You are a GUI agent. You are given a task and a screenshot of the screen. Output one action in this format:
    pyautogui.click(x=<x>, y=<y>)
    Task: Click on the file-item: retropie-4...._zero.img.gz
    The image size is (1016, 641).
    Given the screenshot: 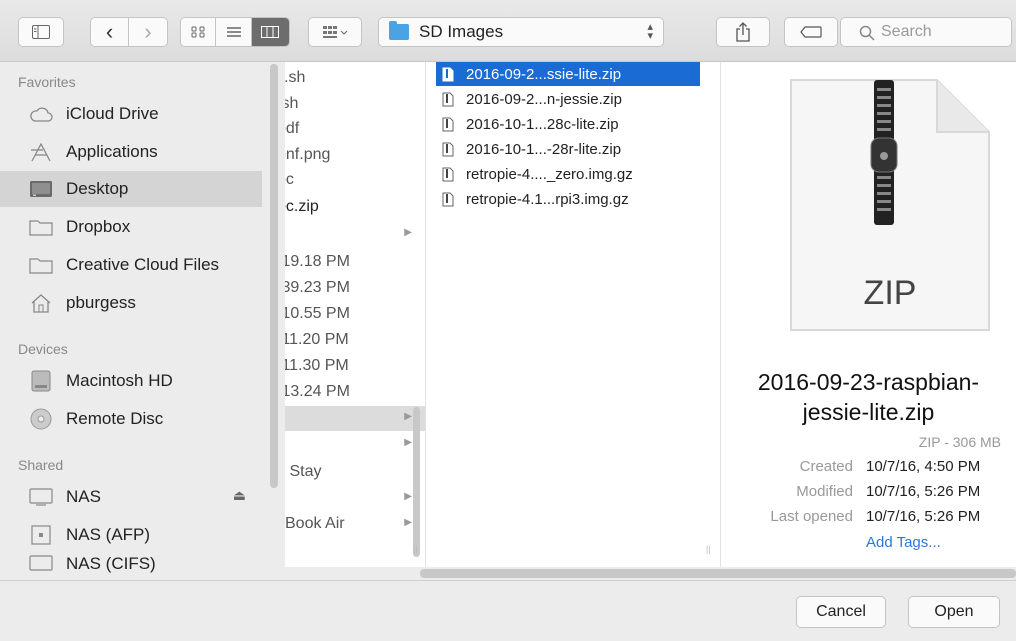 What is the action you would take?
    pyautogui.click(x=568, y=174)
    